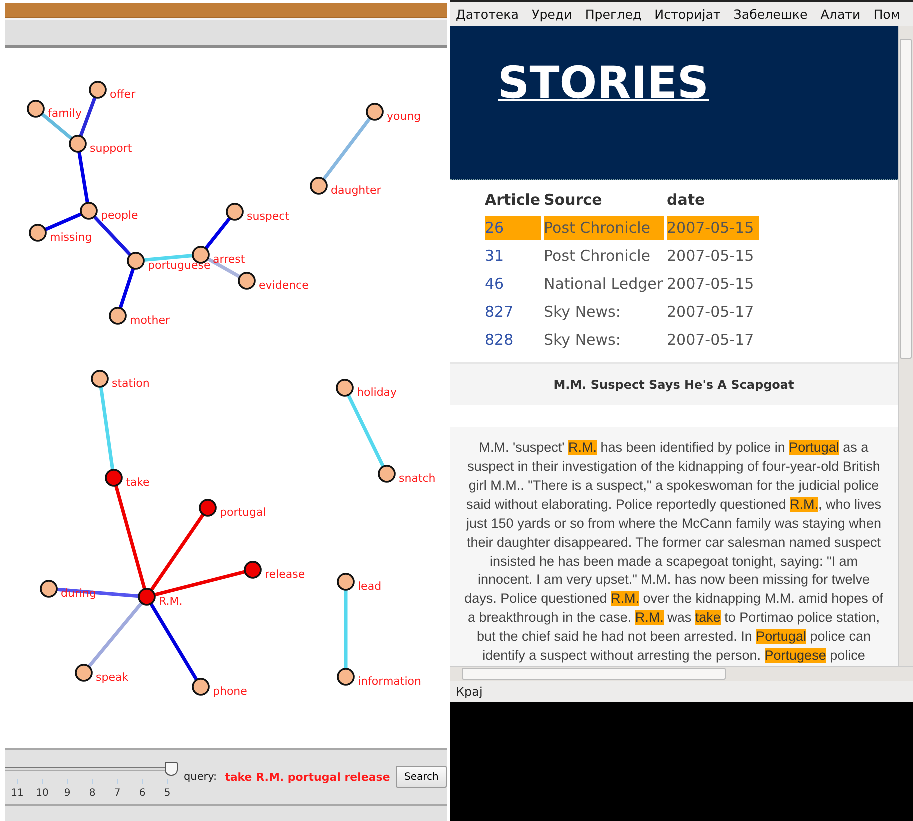 The width and height of the screenshot is (913, 821). What do you see at coordinates (771, 14) in the screenshot?
I see `menu-item: Забелешке` at bounding box center [771, 14].